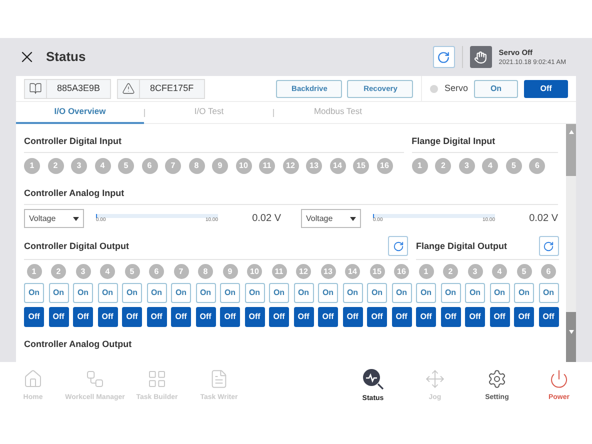  What do you see at coordinates (496, 89) in the screenshot?
I see `servo-button: On` at bounding box center [496, 89].